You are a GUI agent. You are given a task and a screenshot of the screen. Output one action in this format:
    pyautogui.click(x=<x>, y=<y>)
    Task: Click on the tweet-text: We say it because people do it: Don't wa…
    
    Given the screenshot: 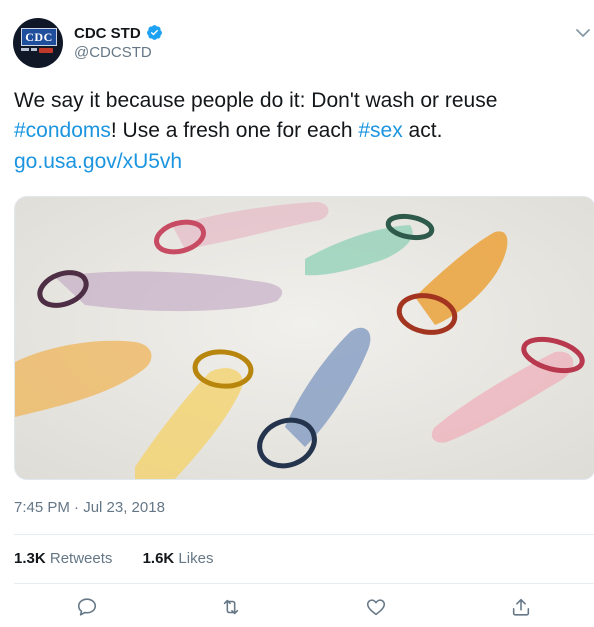 What is the action you would take?
    pyautogui.click(x=299, y=131)
    